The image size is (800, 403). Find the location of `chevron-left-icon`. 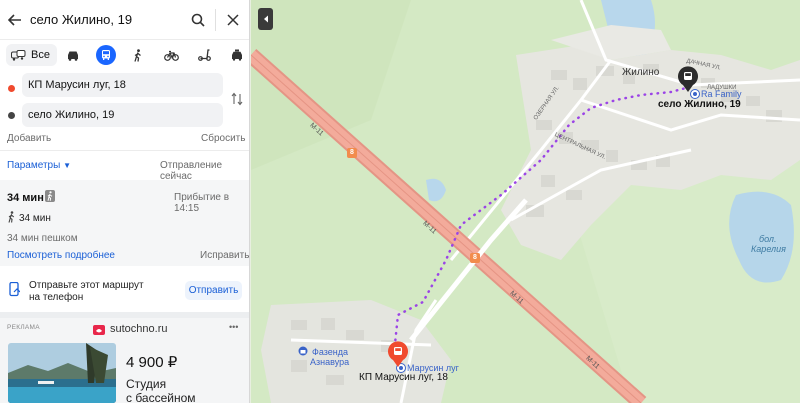

chevron-left-icon is located at coordinates (265, 19).